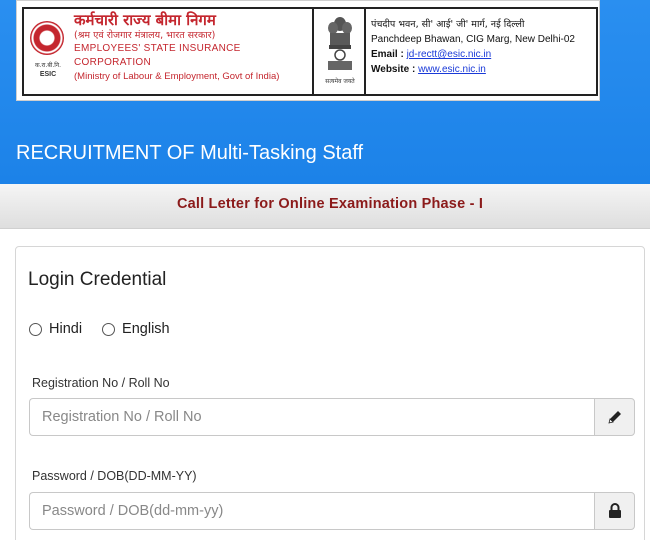 This screenshot has height=540, width=650. What do you see at coordinates (311, 417) in the screenshot?
I see `registration-input` at bounding box center [311, 417].